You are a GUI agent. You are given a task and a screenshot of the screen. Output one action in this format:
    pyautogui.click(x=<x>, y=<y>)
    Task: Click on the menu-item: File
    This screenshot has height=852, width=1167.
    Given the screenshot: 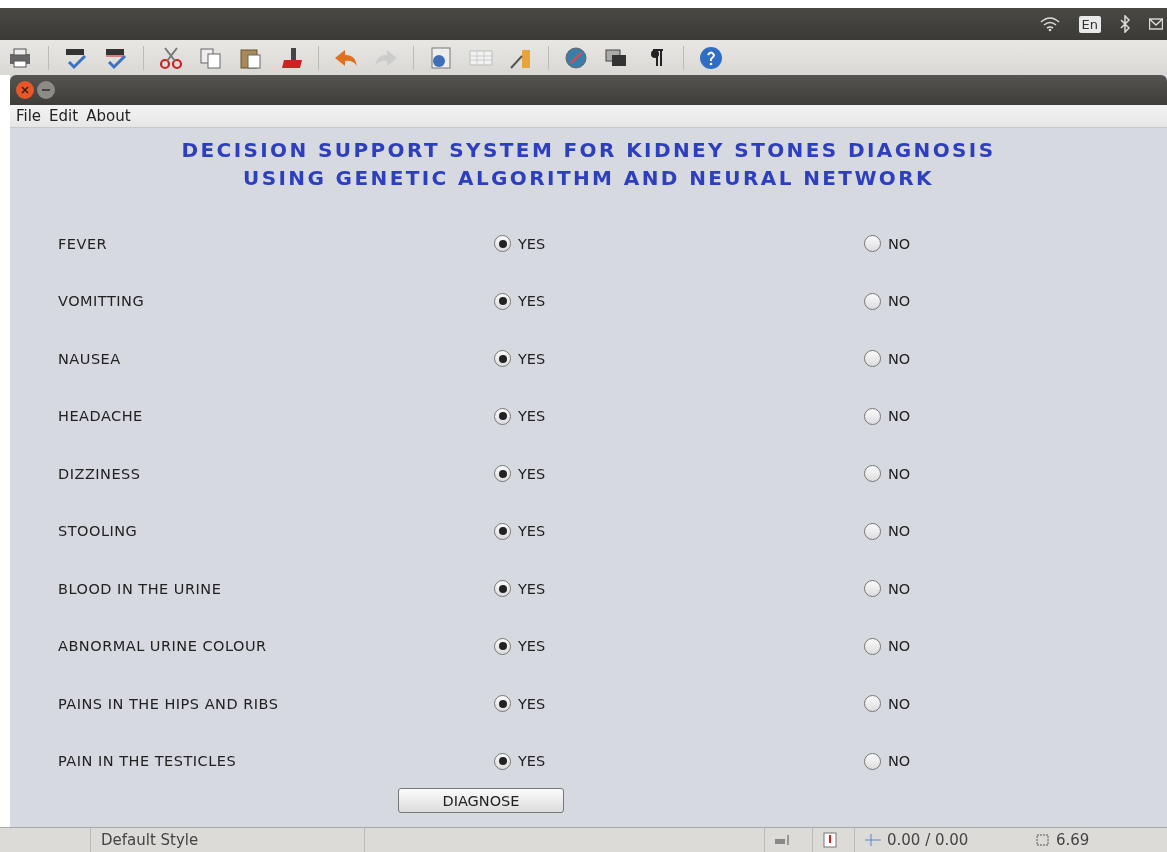 What is the action you would take?
    pyautogui.click(x=29, y=116)
    